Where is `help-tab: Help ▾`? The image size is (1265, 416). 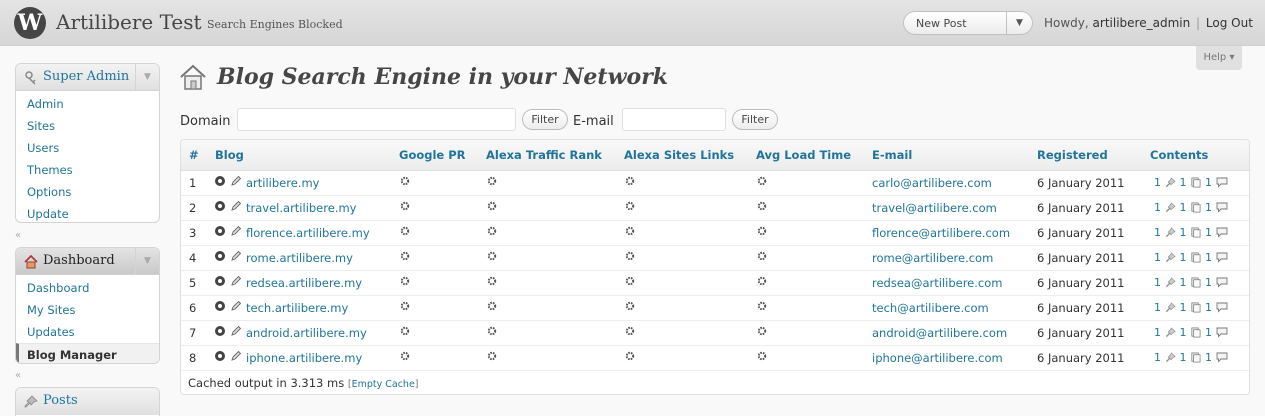
help-tab: Help ▾ is located at coordinates (1219, 58).